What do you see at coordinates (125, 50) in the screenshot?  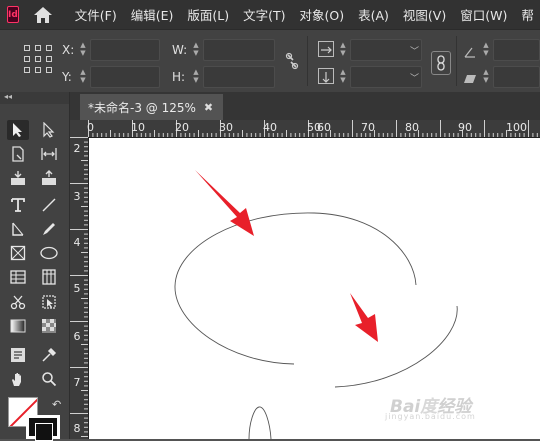 I see `x-field` at bounding box center [125, 50].